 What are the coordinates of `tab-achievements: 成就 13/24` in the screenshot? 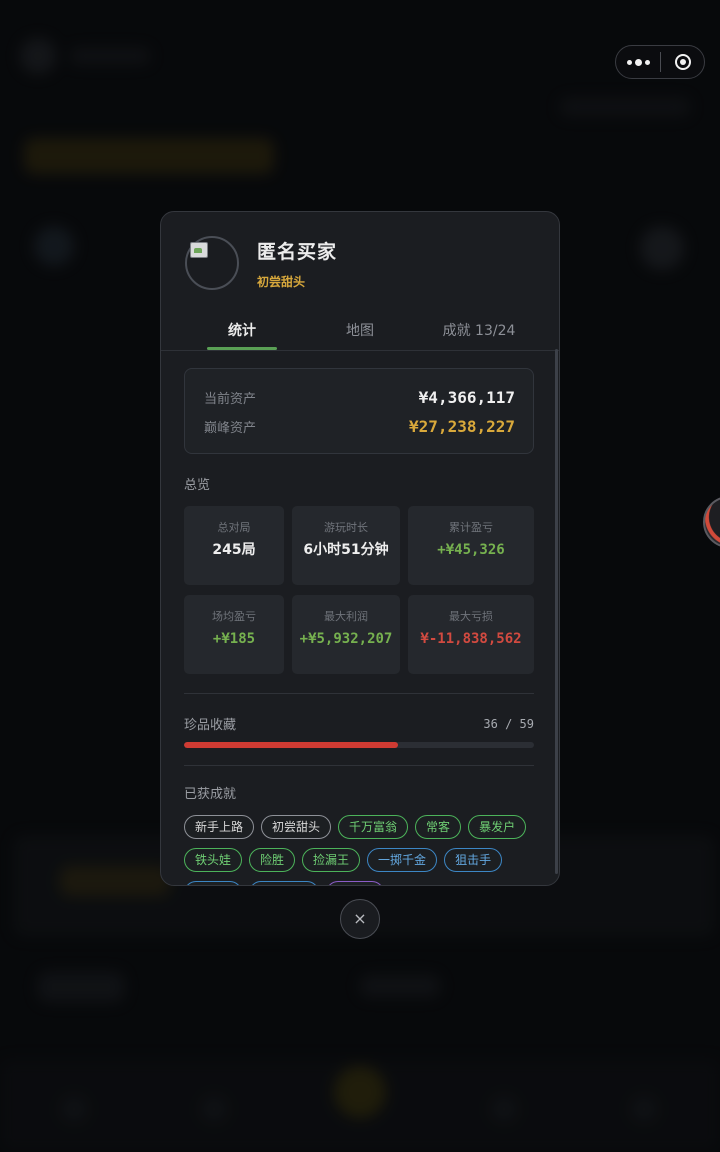 It's located at (479, 330).